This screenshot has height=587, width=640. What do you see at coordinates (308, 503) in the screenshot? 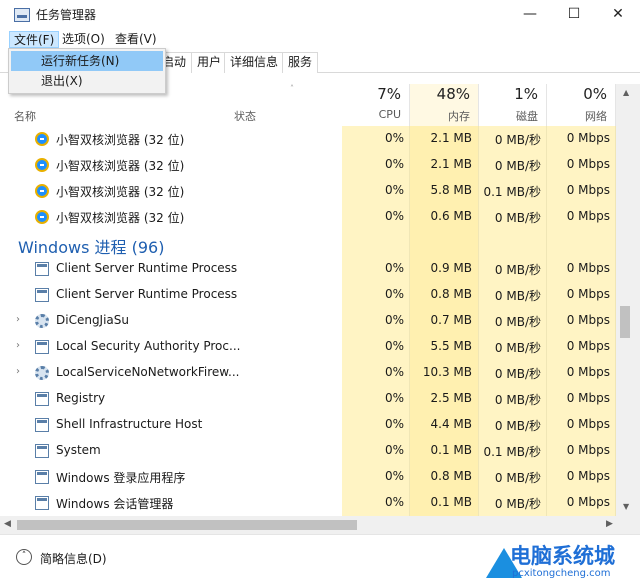
I see `table-row: Windows 会话管理器 0% 0.1 MB 0 MB/秒 0 Mbps` at bounding box center [308, 503].